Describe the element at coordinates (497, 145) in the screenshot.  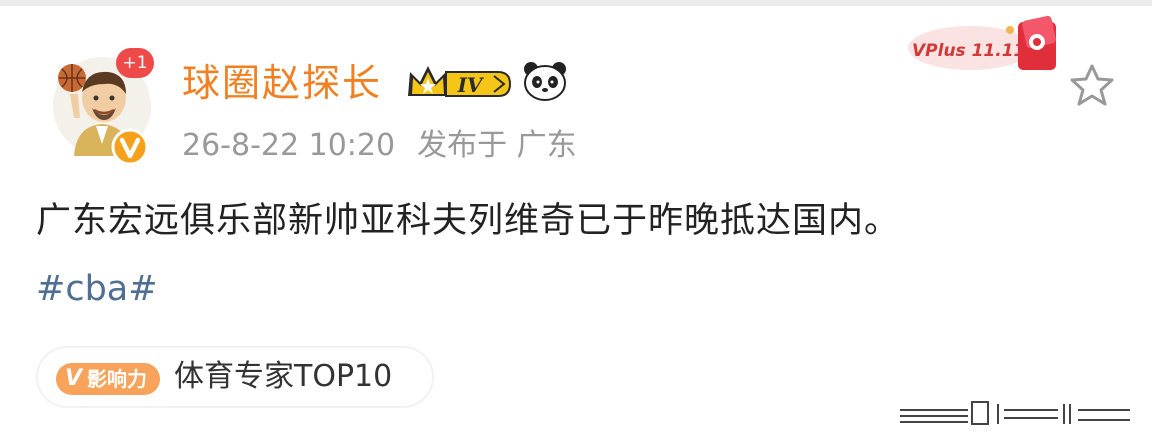
I see `post-location: 发布于 广东` at that location.